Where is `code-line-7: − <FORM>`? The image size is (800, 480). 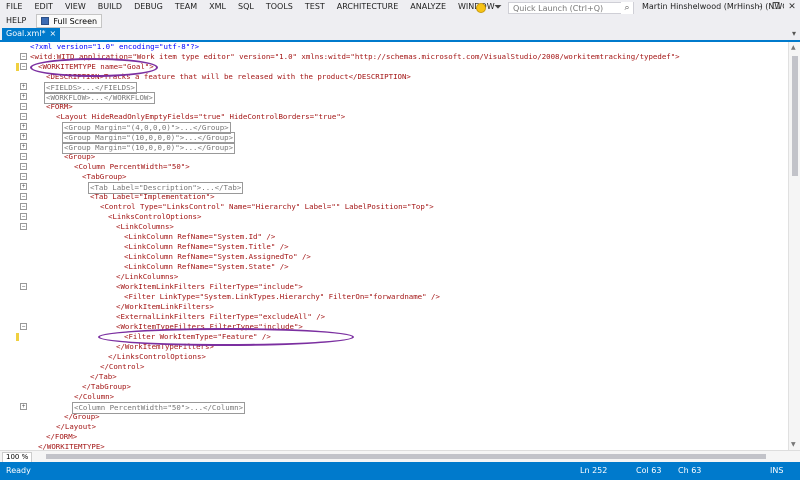 code-line-7: − <FORM> is located at coordinates (394, 107).